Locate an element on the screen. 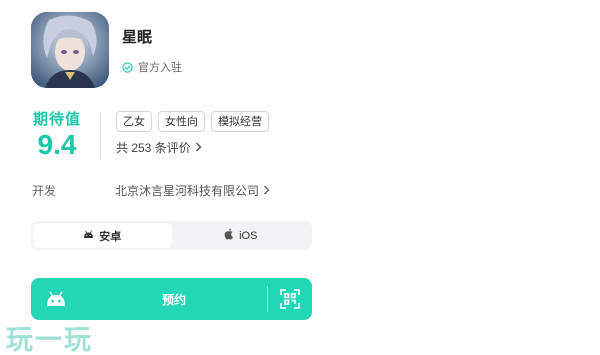 This screenshot has width=600, height=355. verified-check-icon is located at coordinates (127, 67).